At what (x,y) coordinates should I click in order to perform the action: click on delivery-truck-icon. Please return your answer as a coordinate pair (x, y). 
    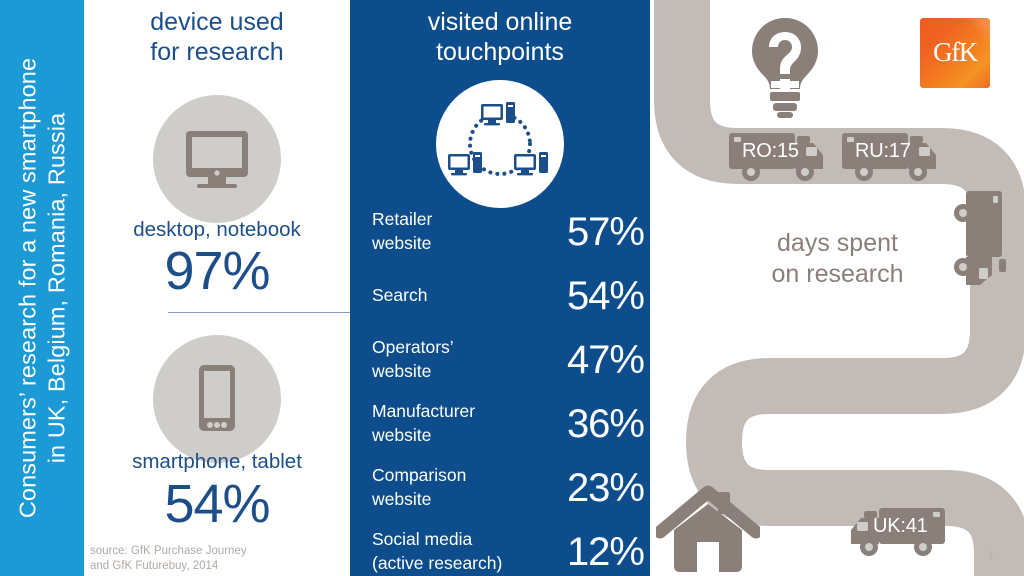
    Looking at the image, I should click on (980, 238).